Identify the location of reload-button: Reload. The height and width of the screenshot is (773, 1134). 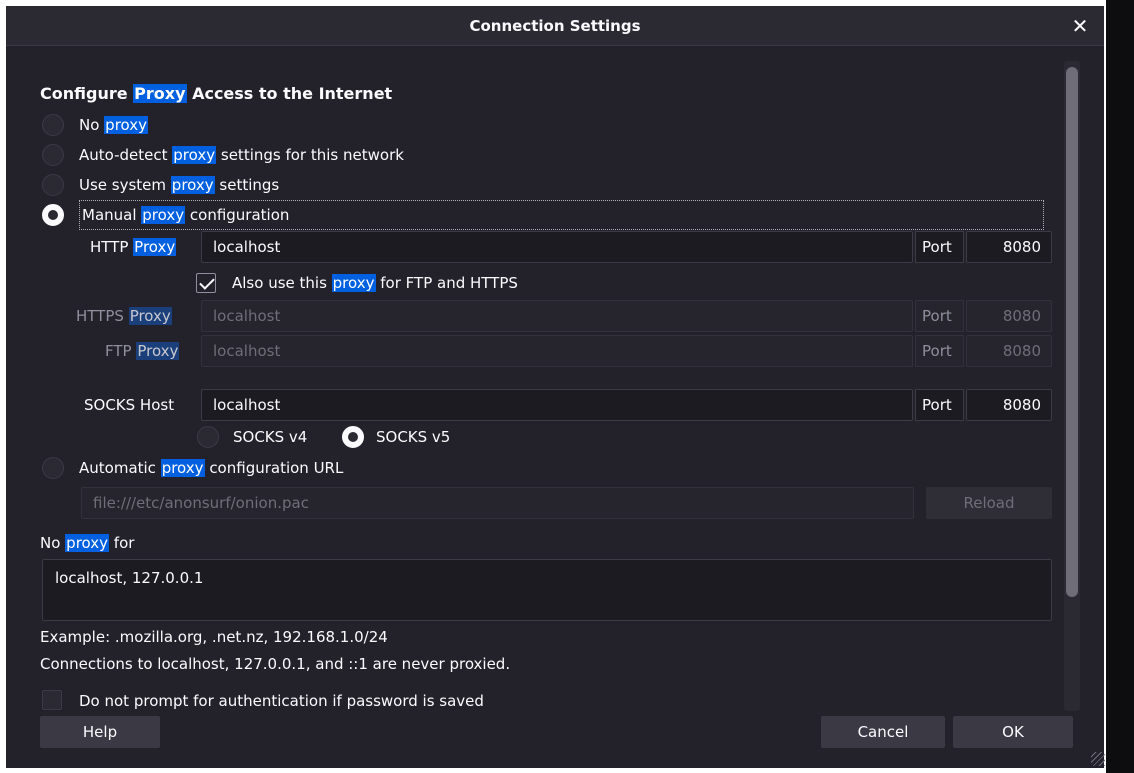
(989, 503).